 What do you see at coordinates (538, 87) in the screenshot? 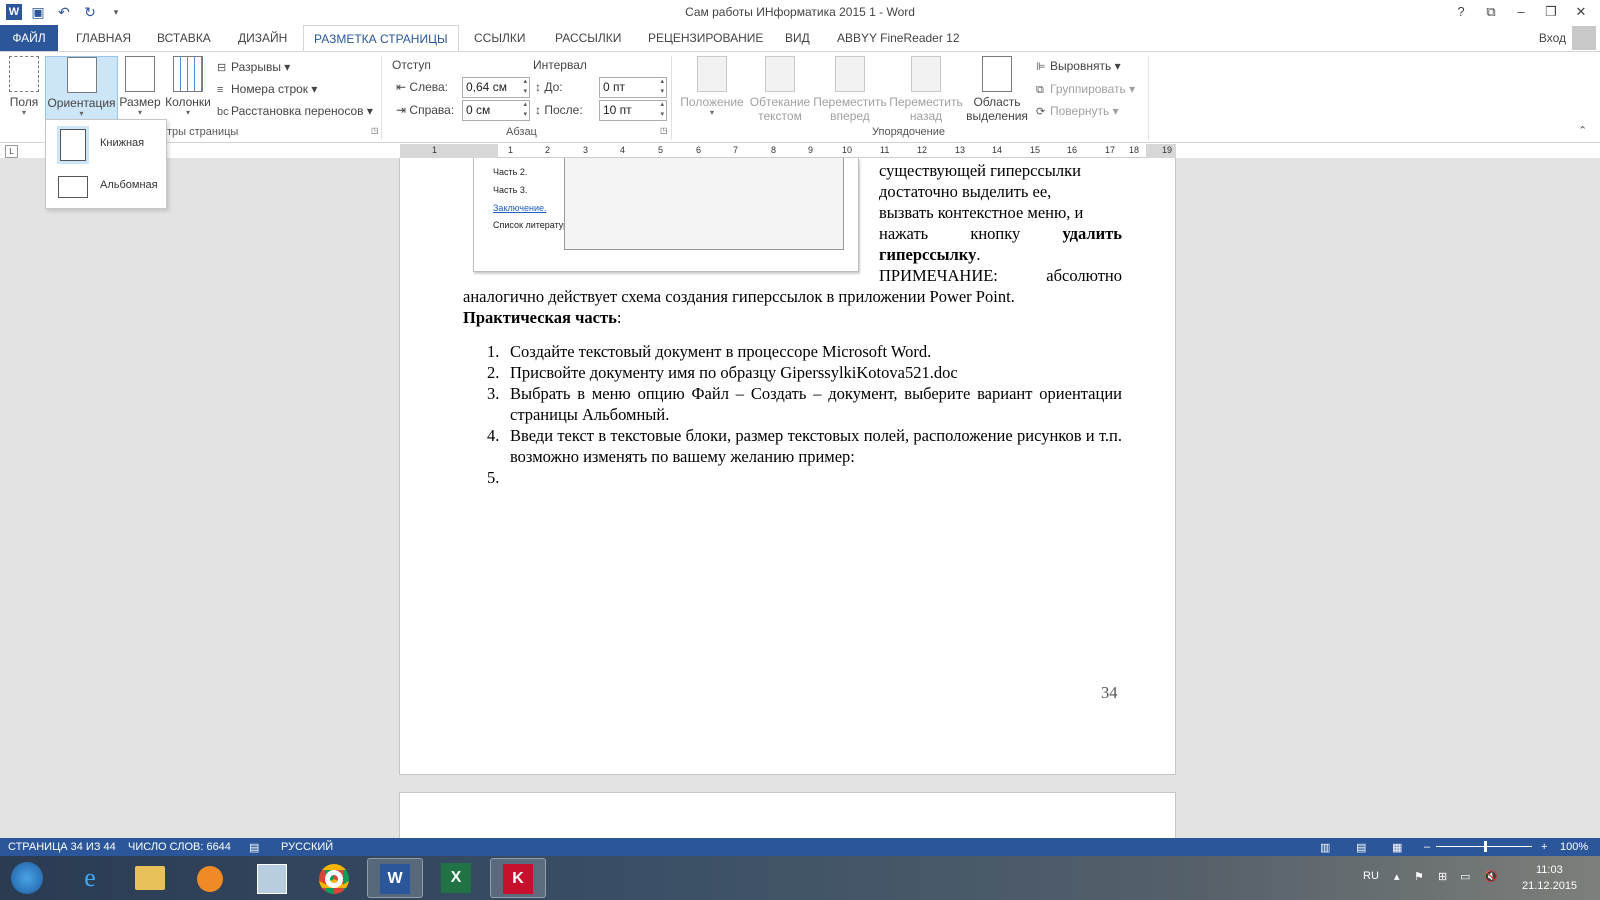
I see `spacing-before-icon: ↕` at bounding box center [538, 87].